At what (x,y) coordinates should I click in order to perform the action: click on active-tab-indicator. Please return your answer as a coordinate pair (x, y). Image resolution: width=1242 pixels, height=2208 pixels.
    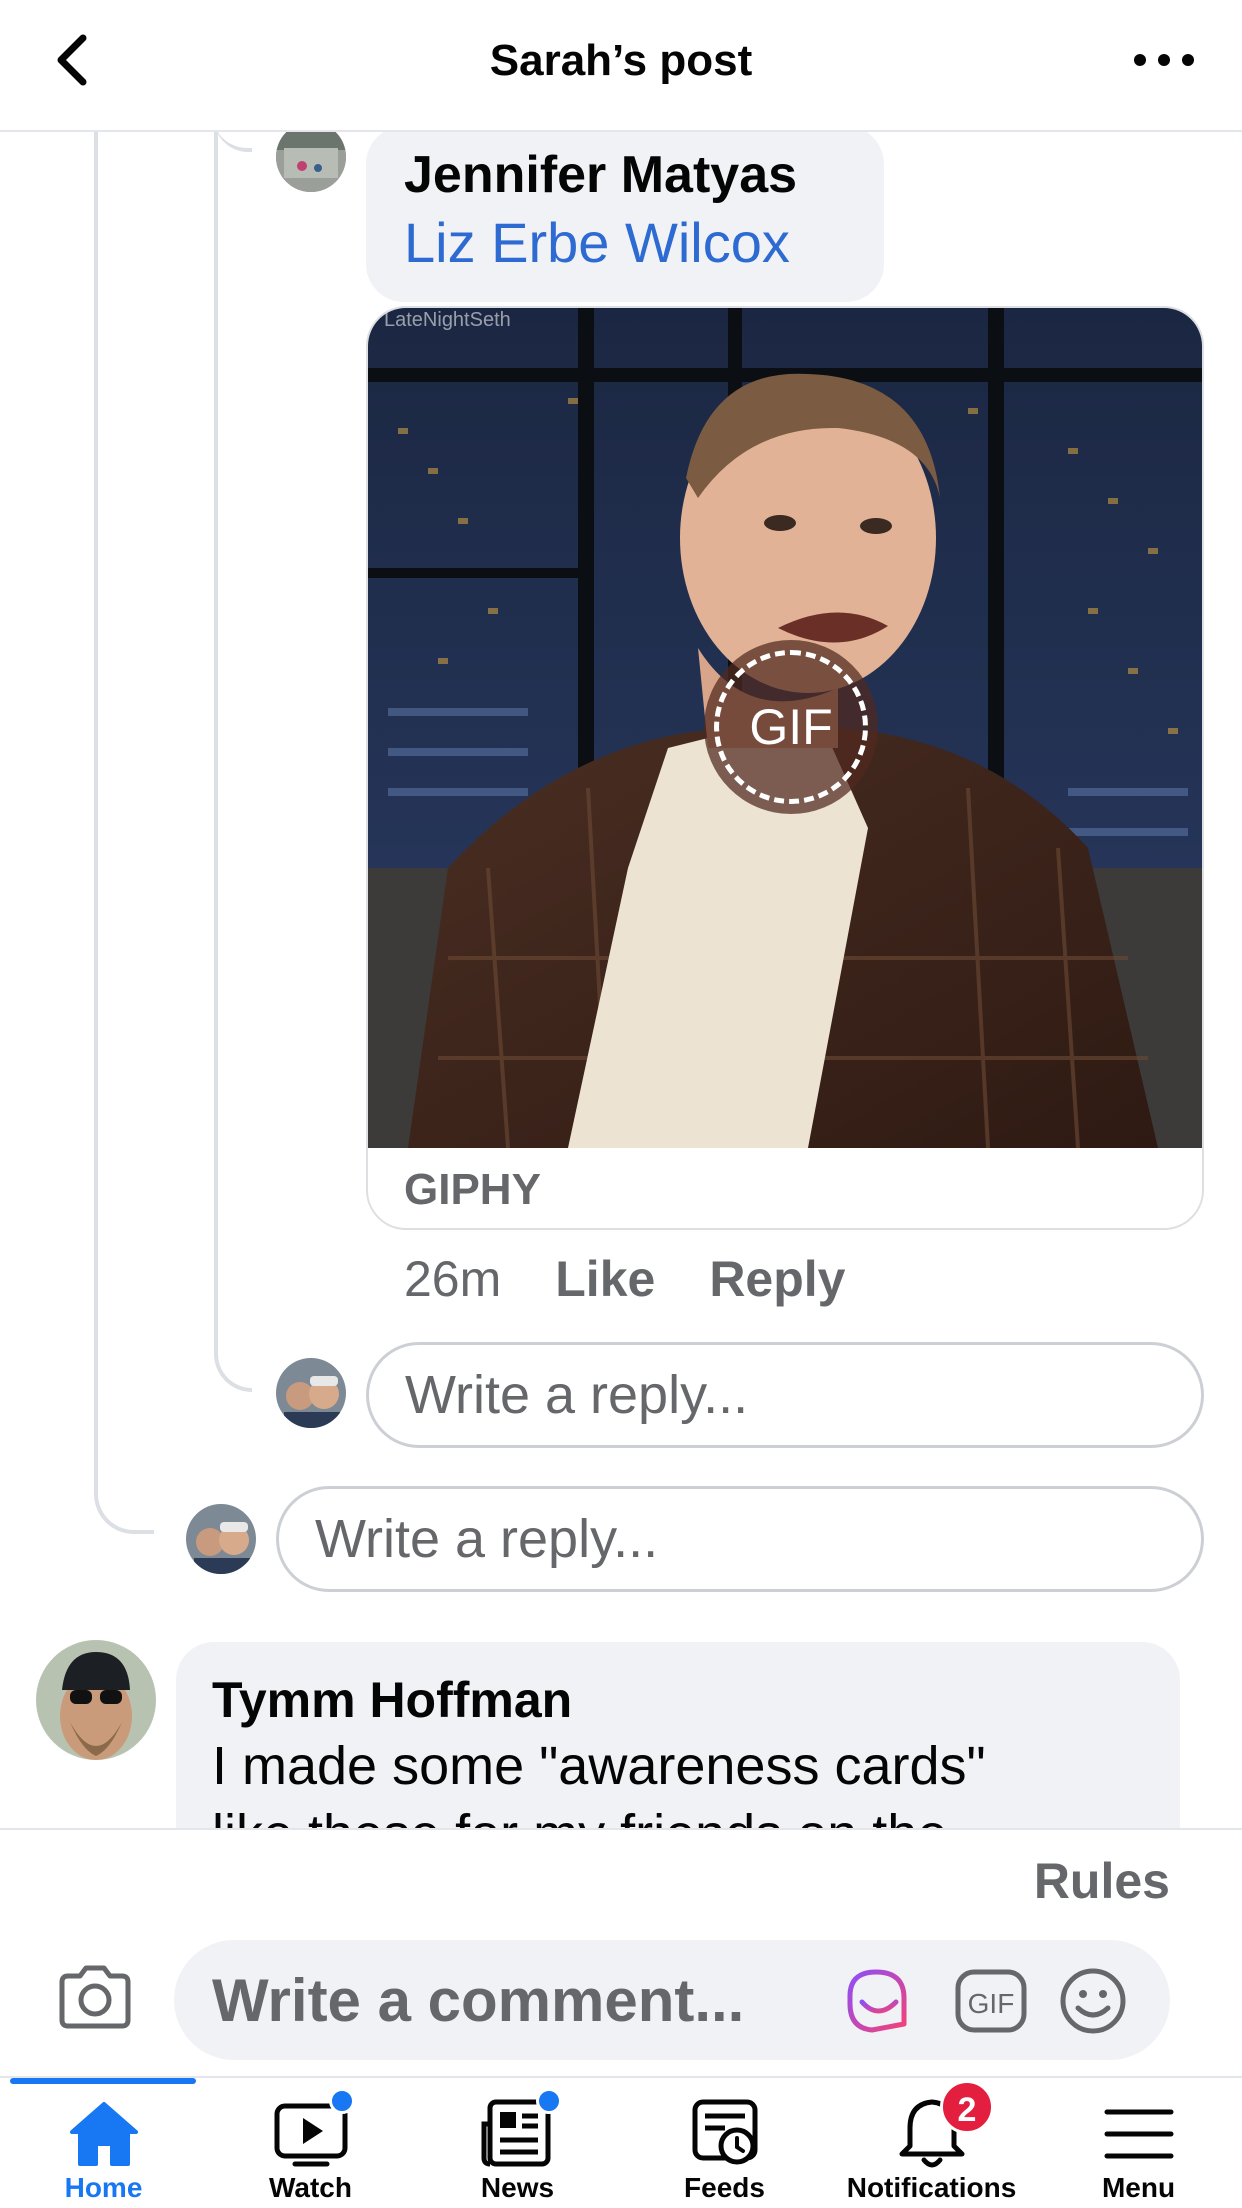
    Looking at the image, I should click on (103, 2081).